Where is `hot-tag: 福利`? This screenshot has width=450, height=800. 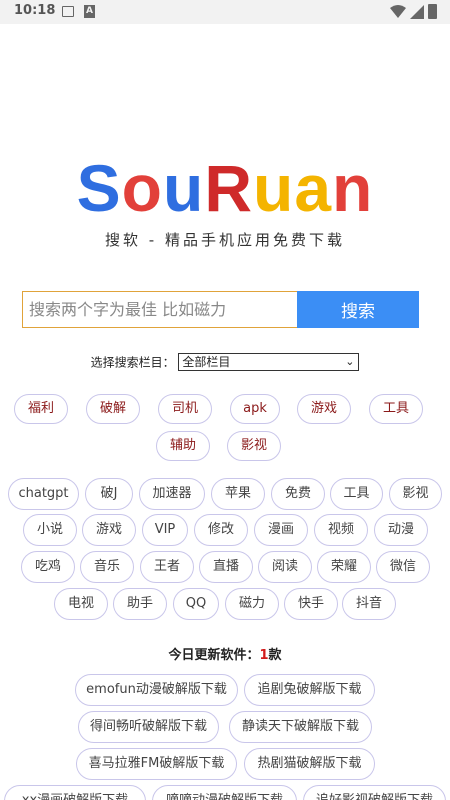
hot-tag: 福利 is located at coordinates (41, 409).